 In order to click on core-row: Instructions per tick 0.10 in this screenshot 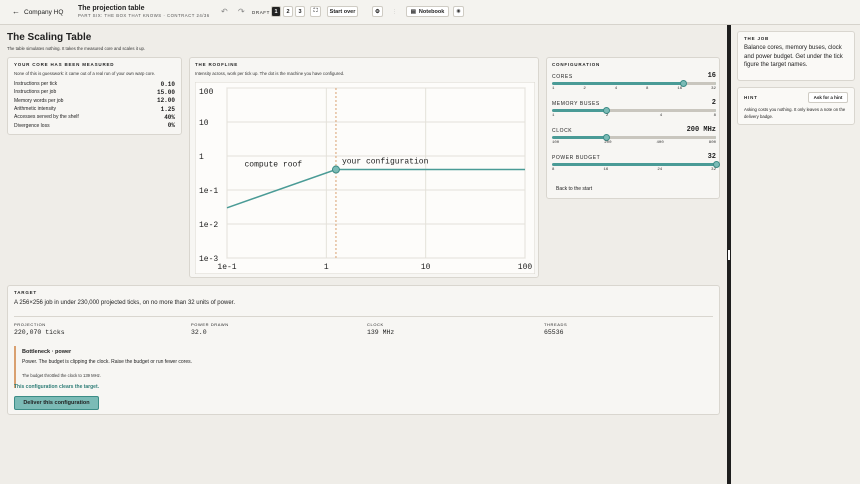, I will do `click(94, 84)`.